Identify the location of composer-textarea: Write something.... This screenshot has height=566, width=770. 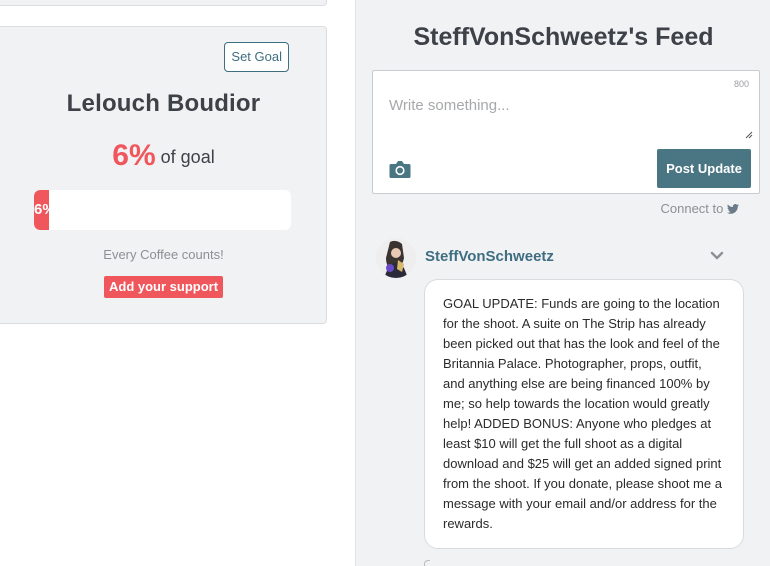
(449, 105).